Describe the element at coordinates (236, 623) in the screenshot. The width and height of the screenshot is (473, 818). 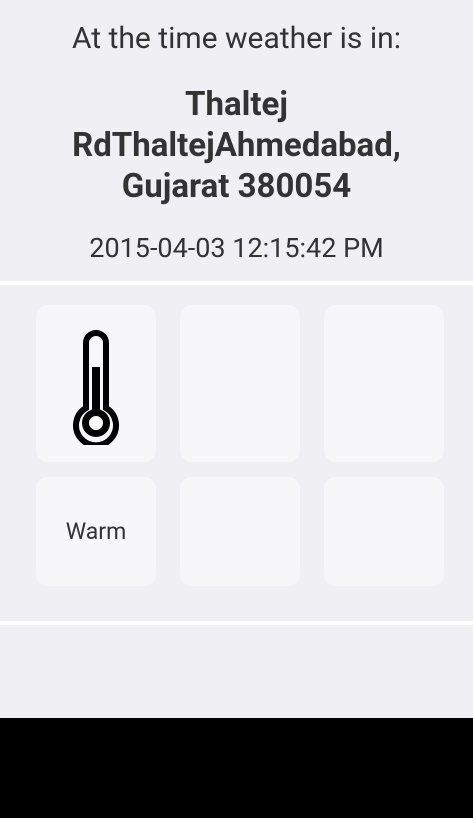
I see `divider-bottom` at that location.